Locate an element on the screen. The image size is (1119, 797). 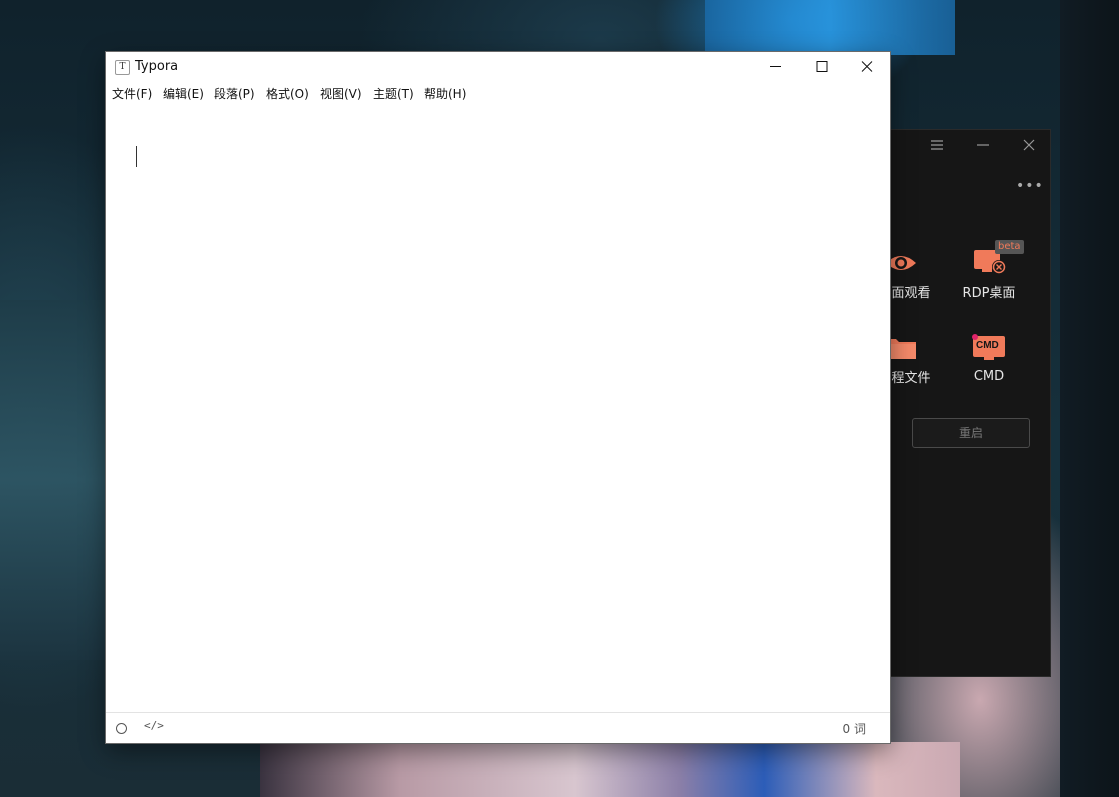
tile-cmd: CMD CMD is located at coordinates (989, 357).